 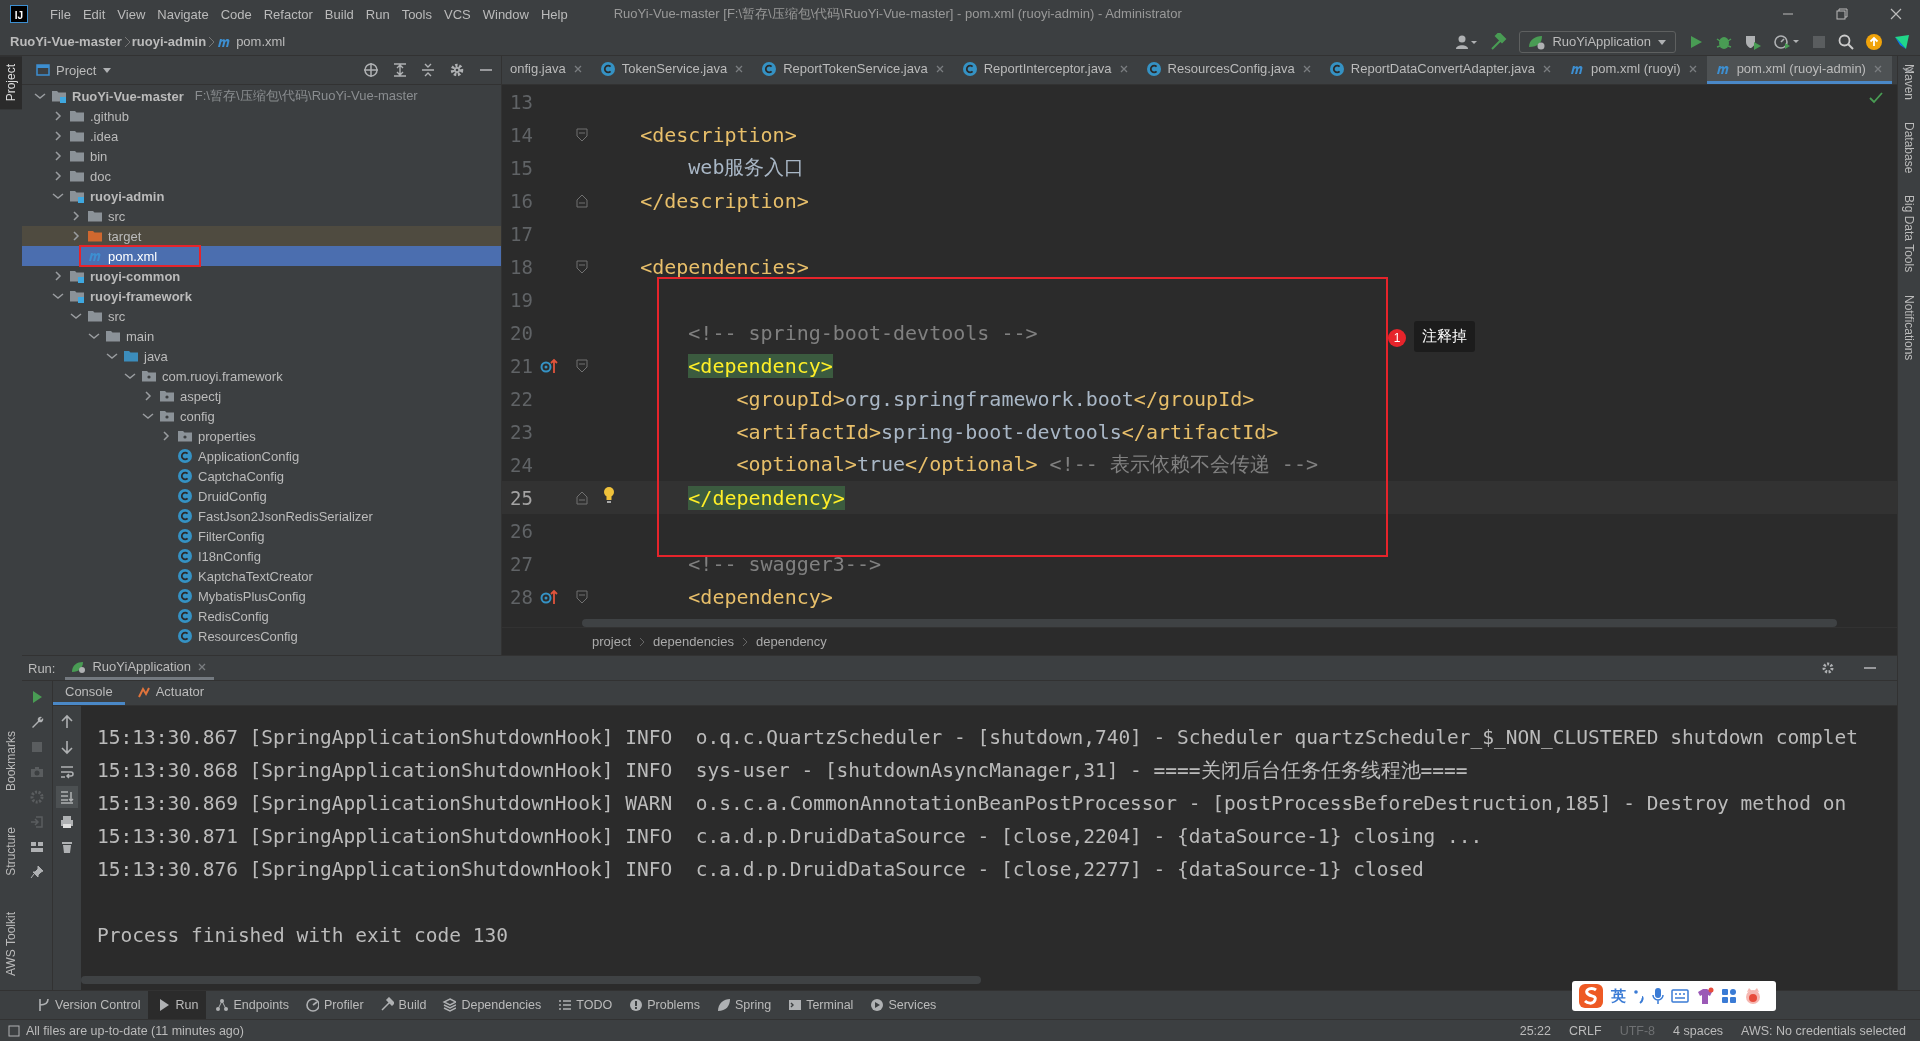 What do you see at coordinates (261, 116) in the screenshot?
I see `tree-item: .github` at bounding box center [261, 116].